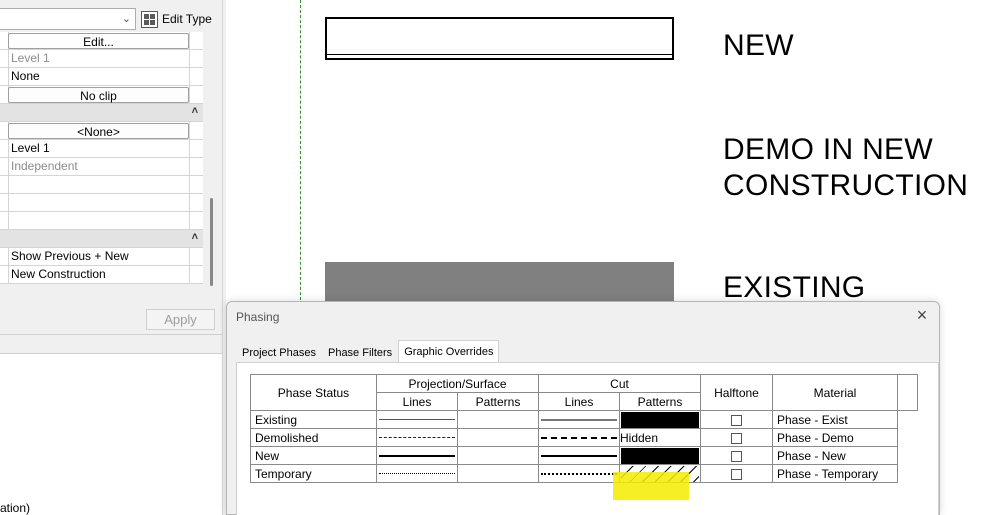 This screenshot has width=991, height=515. I want to click on property-row: No clip, so click(101, 95).